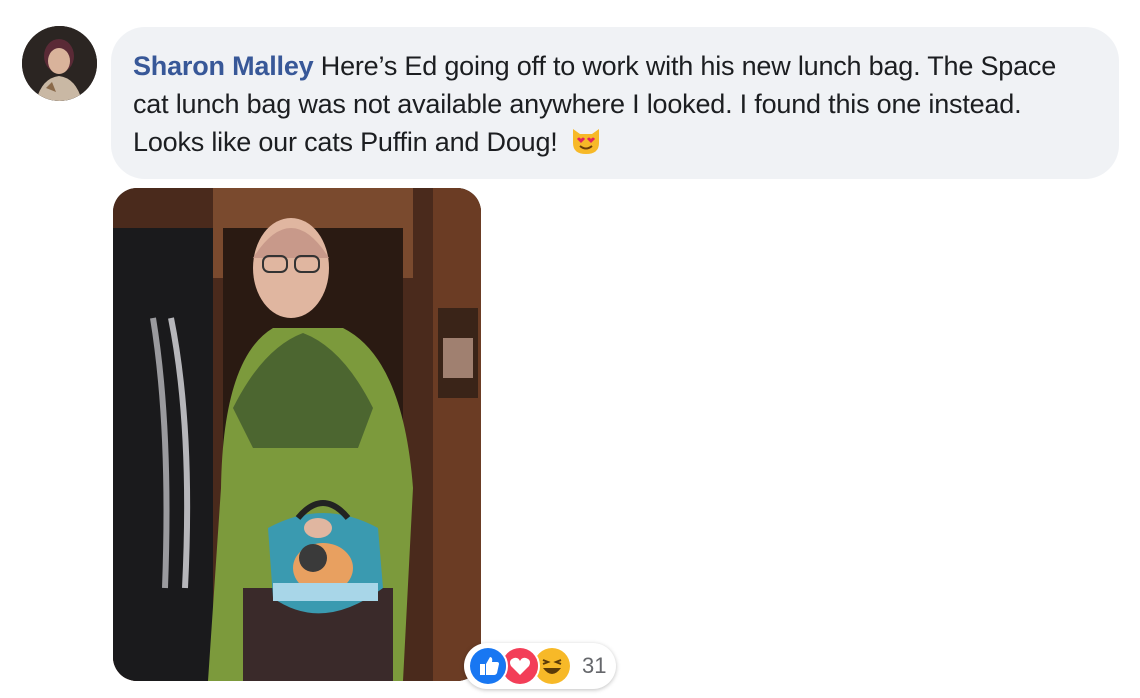  Describe the element at coordinates (594, 665) in the screenshot. I see `reaction-count: 31` at that location.